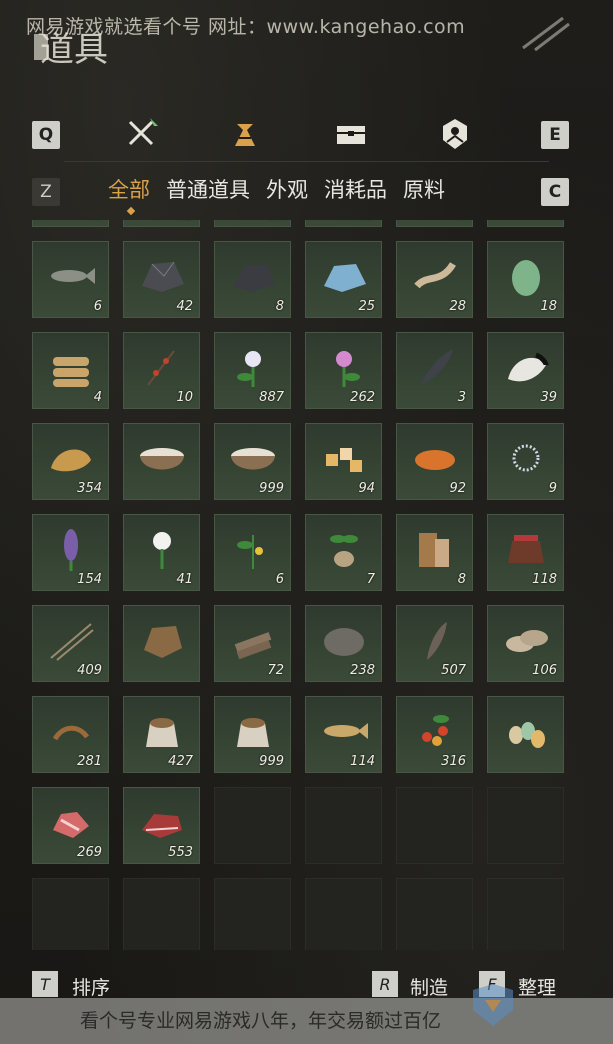 The height and width of the screenshot is (1044, 613). Describe the element at coordinates (161, 552) in the screenshot. I see `inventory-slot: 41` at that location.